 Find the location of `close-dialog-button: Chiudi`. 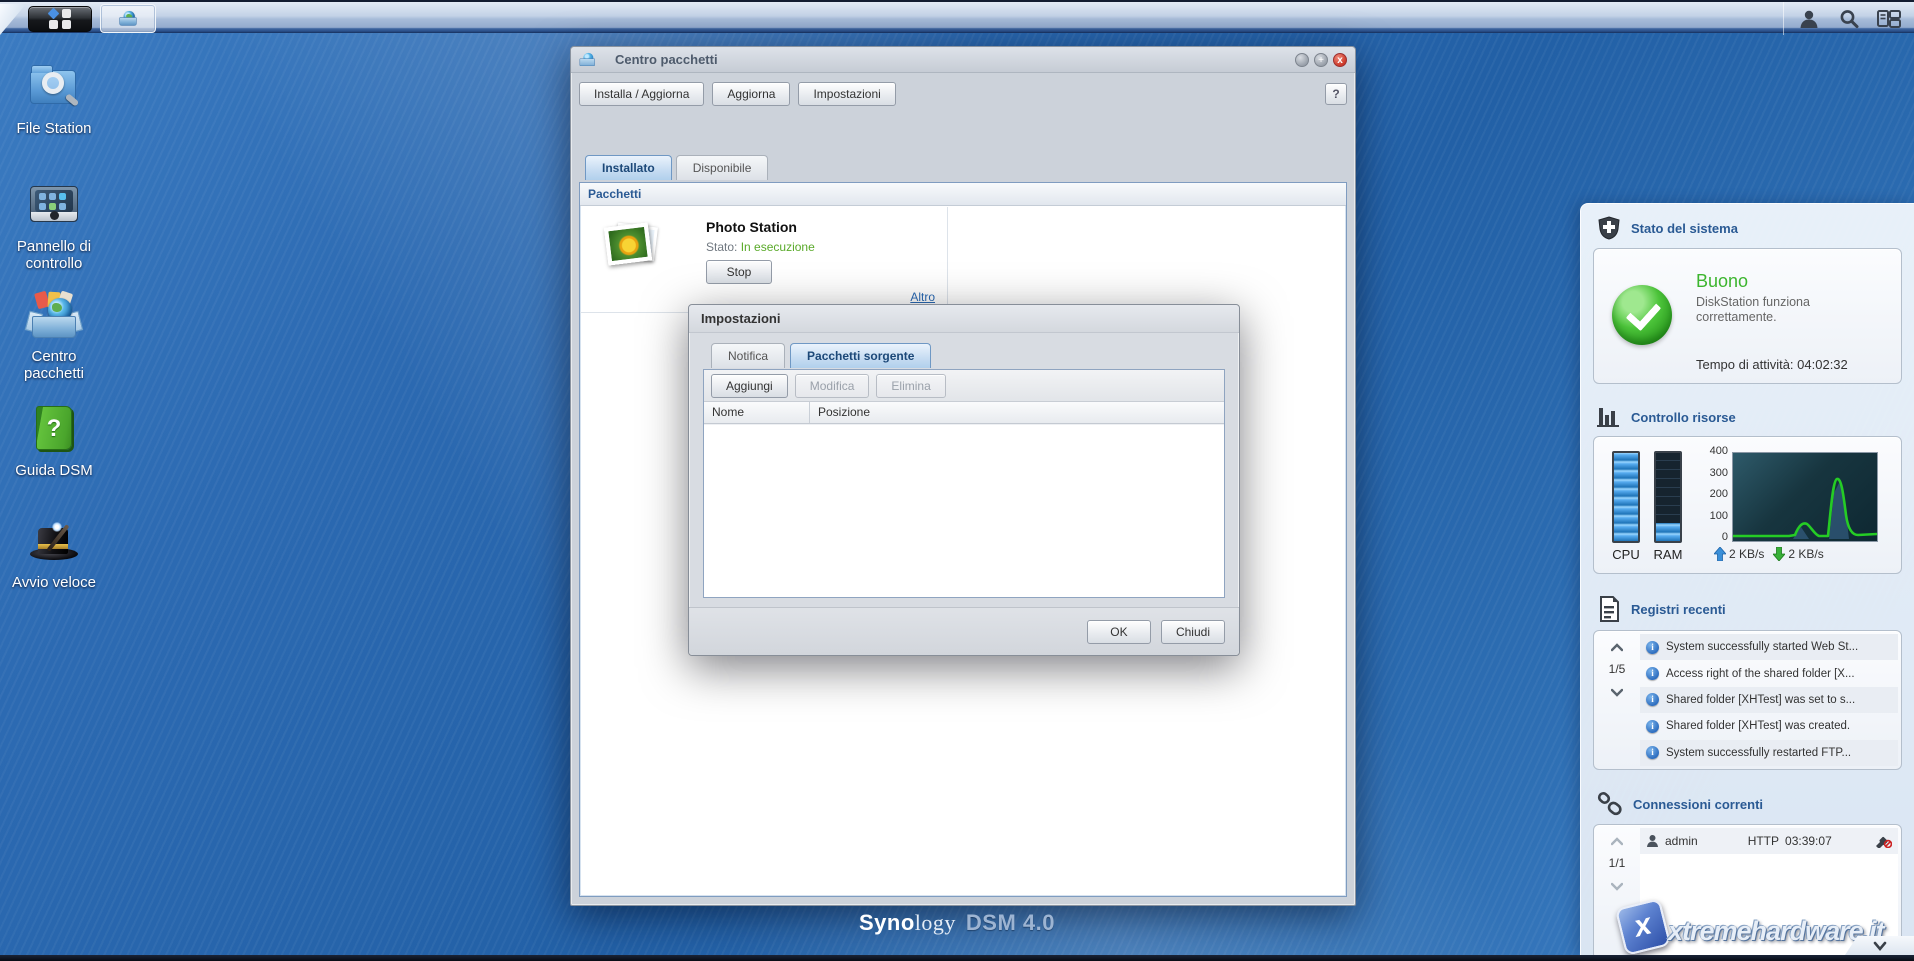

close-dialog-button: Chiudi is located at coordinates (1192, 631).